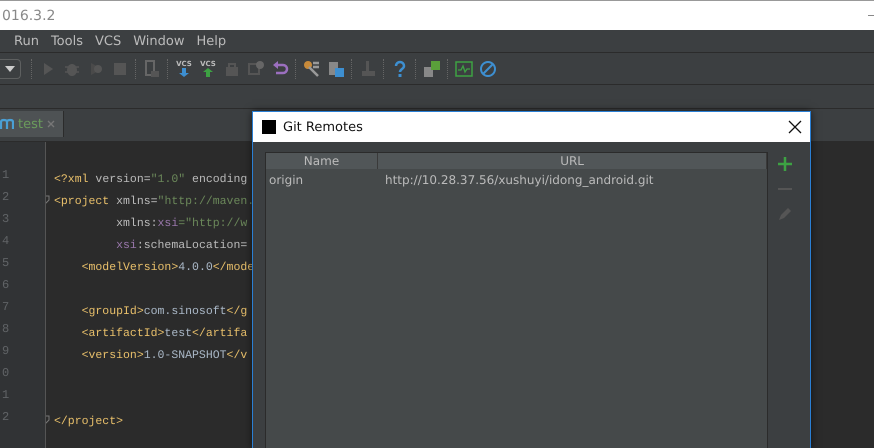  What do you see at coordinates (151, 179) in the screenshot?
I see `code-line: <?xml version="1.0" encoding` at bounding box center [151, 179].